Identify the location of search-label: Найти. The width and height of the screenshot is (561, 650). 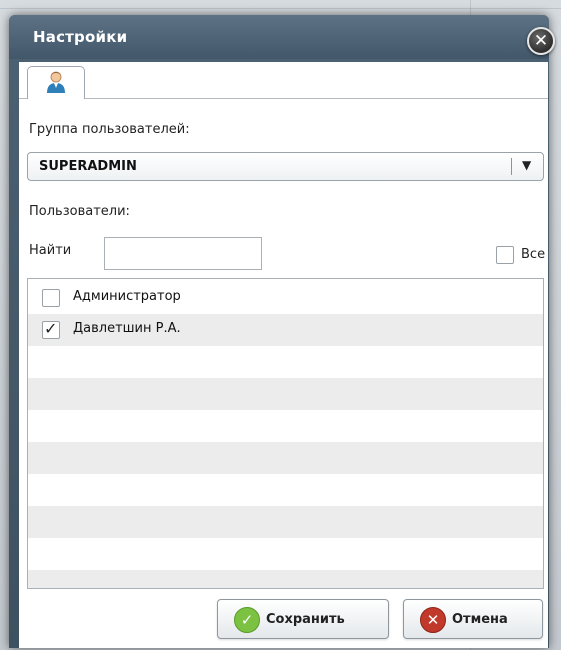
(50, 250).